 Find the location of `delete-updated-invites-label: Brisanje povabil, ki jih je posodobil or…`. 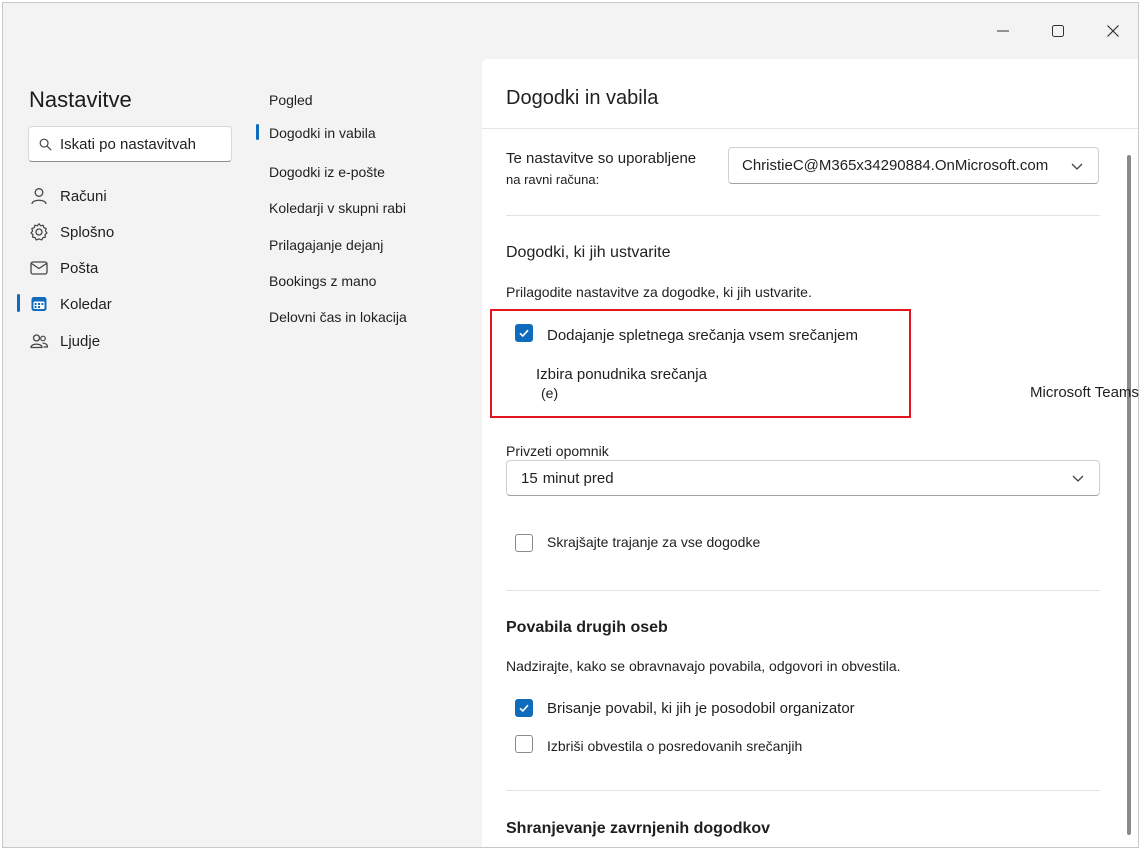

delete-updated-invites-label: Brisanje povabil, ki jih je posodobil or… is located at coordinates (701, 708).